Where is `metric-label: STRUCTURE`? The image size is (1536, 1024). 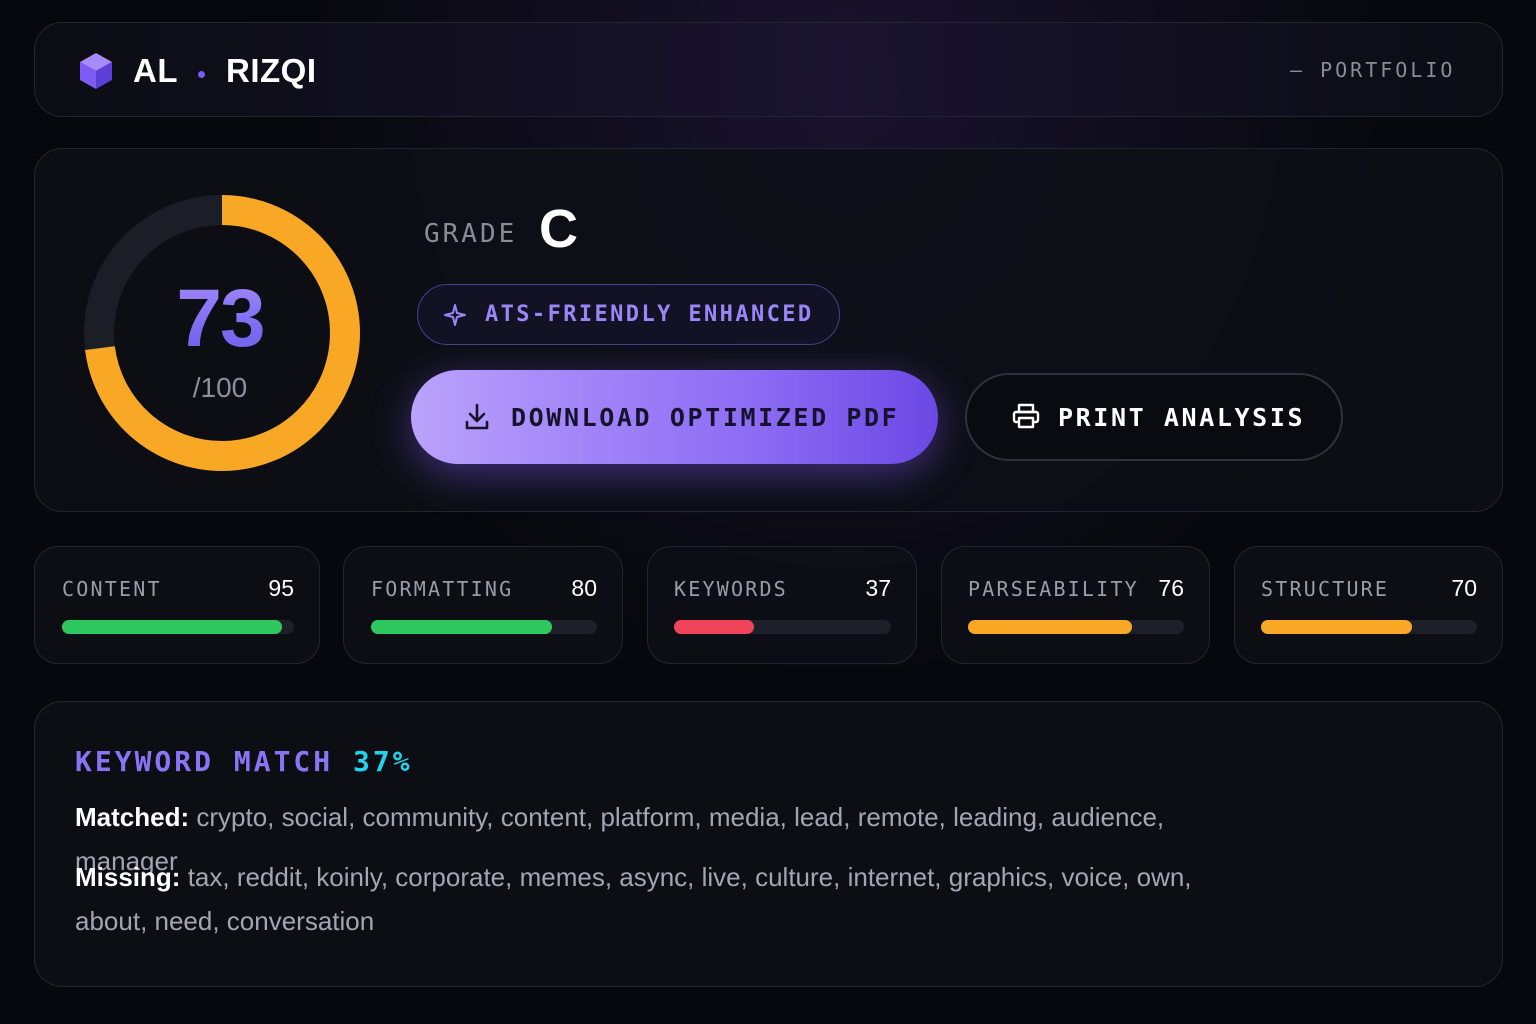 metric-label: STRUCTURE is located at coordinates (1325, 589).